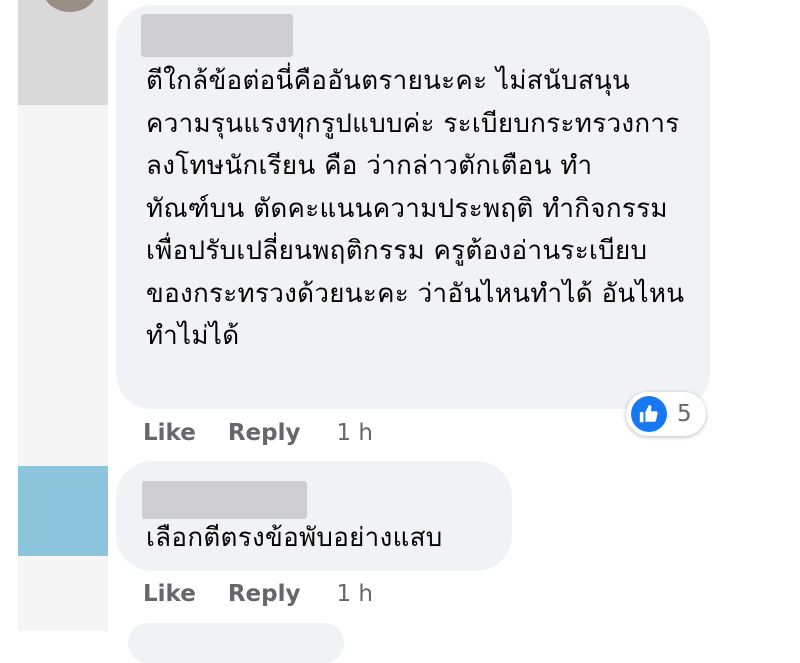  I want to click on comment-bubble: เลือกตีตรงข้อพับอย่างแสบ, so click(314, 516).